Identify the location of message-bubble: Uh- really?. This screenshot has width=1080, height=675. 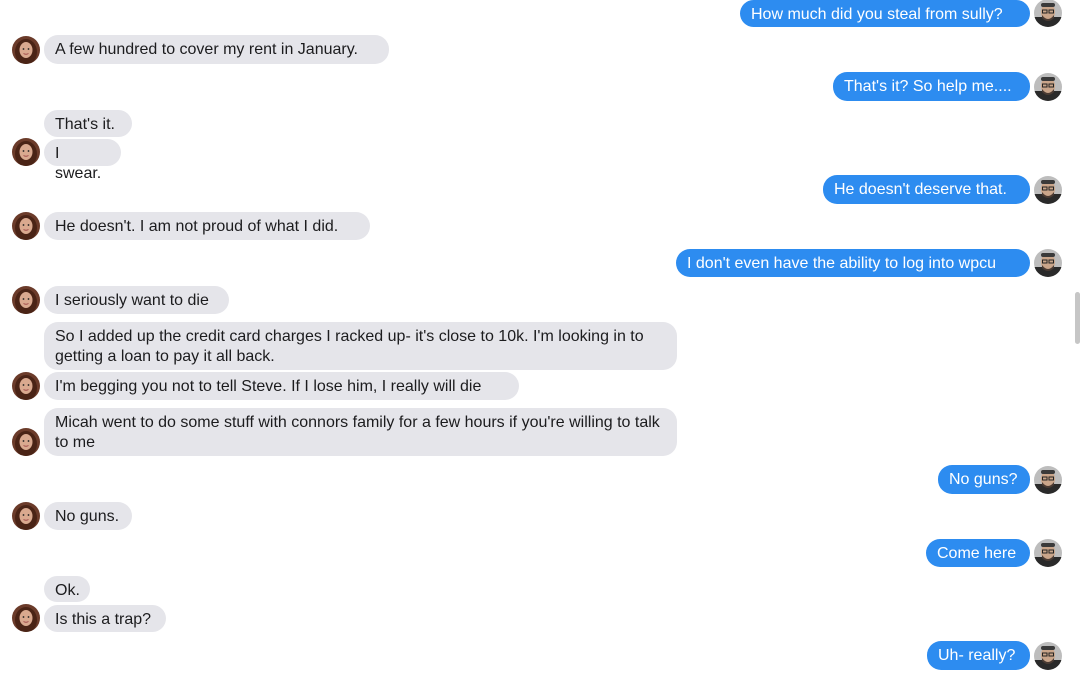
(978, 655).